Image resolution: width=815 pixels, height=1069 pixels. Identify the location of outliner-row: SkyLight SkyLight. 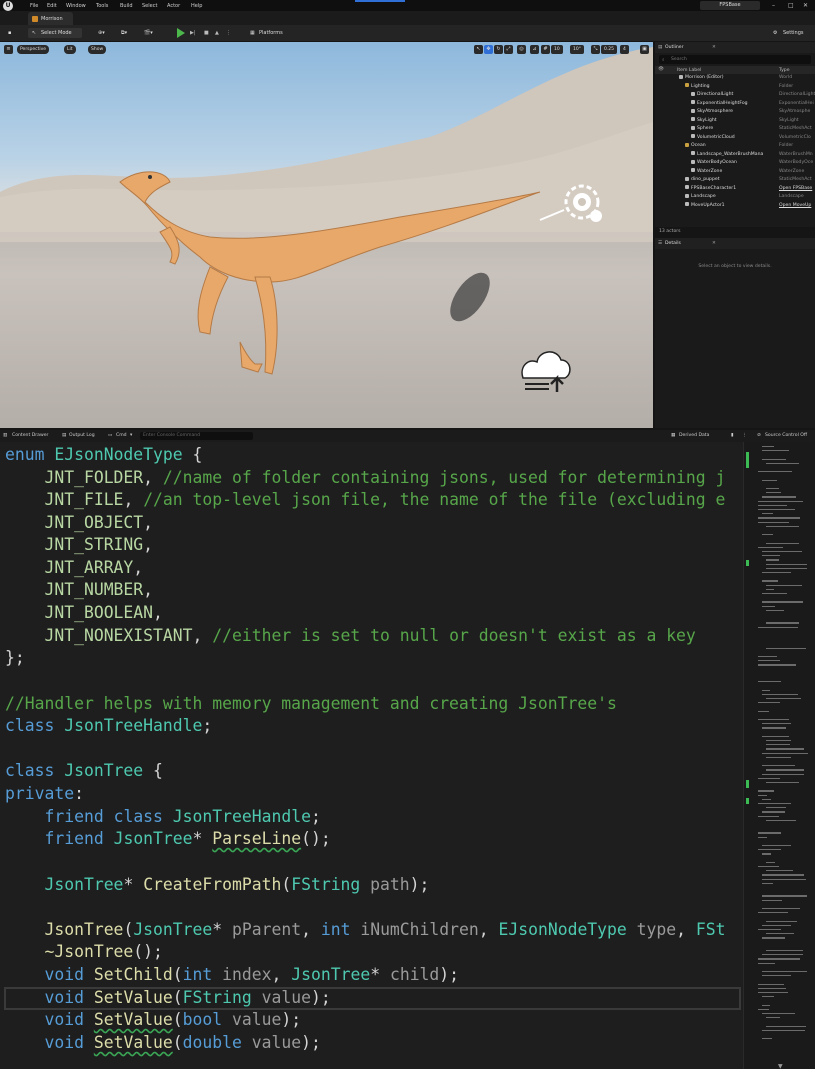
(735, 121).